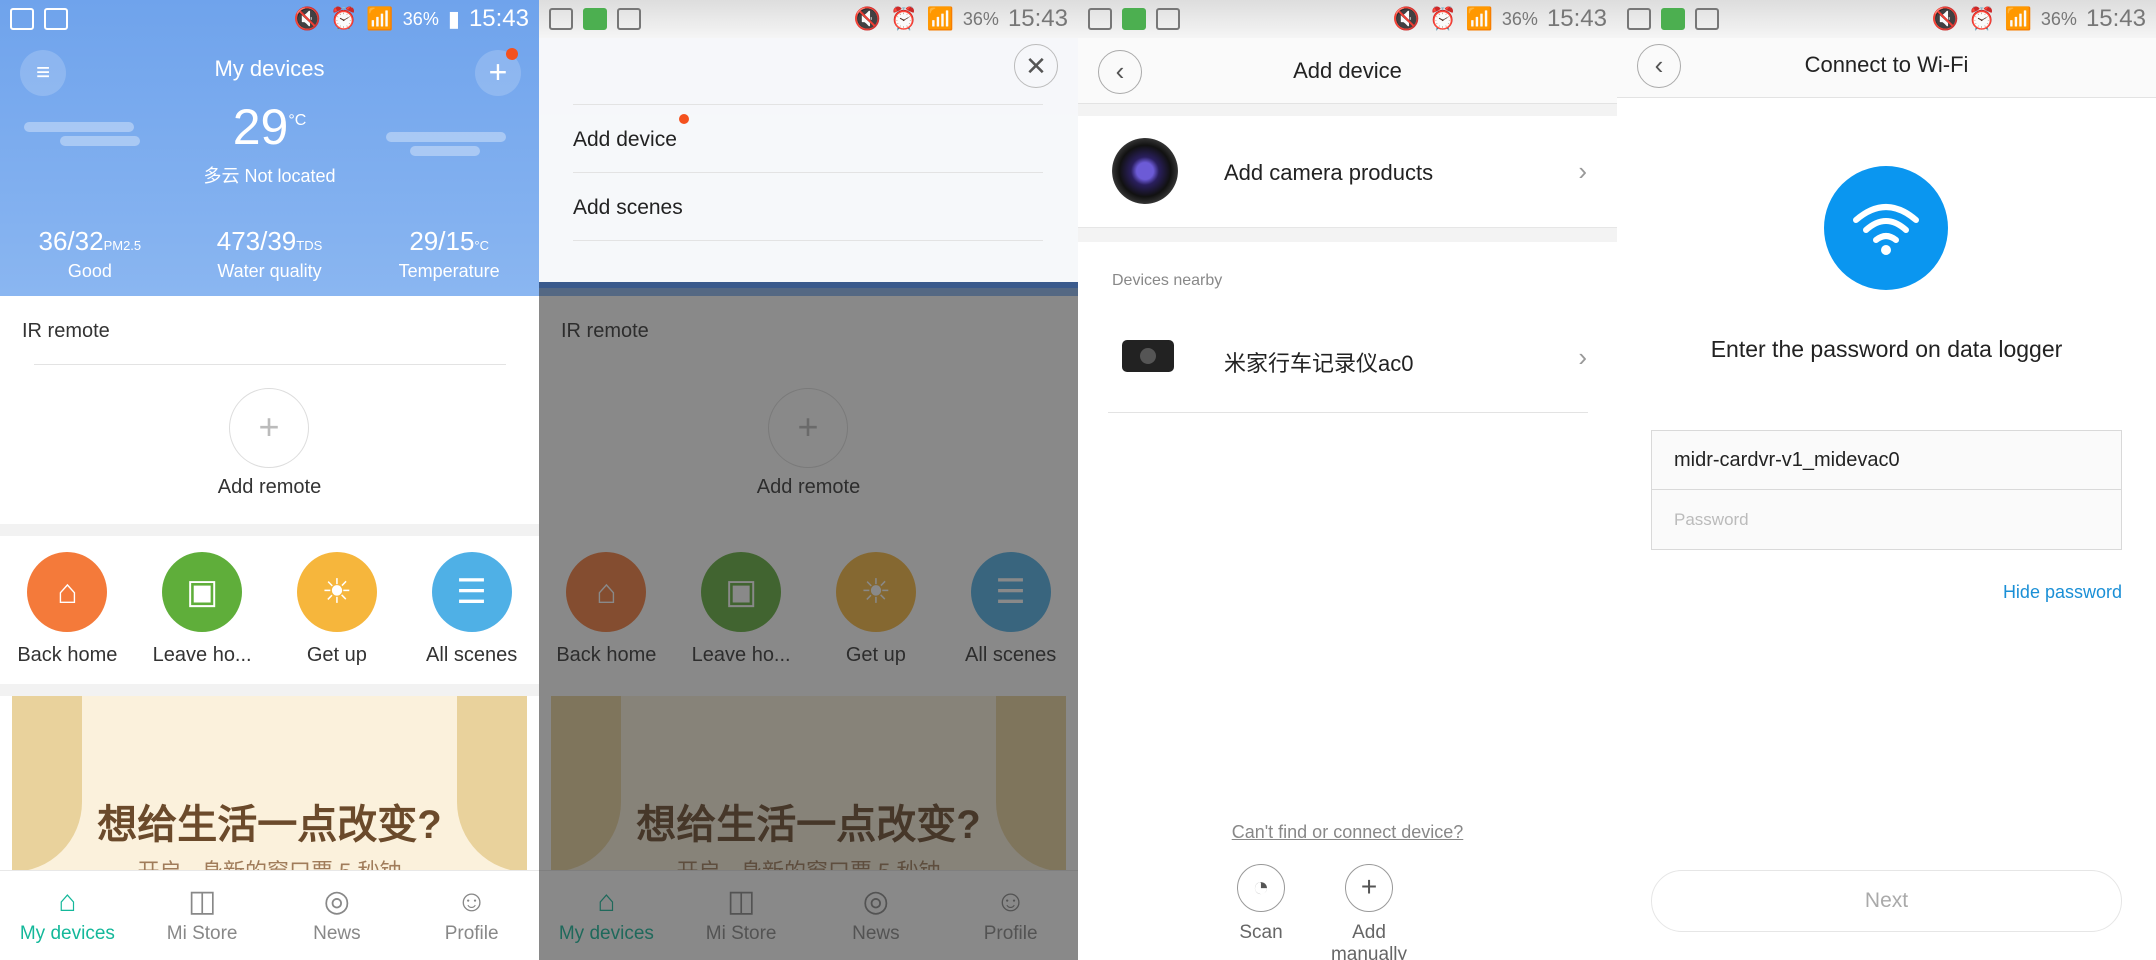 The image size is (2156, 960). Describe the element at coordinates (1886, 64) in the screenshot. I see `page-title: Connect to Wi-Fi` at that location.